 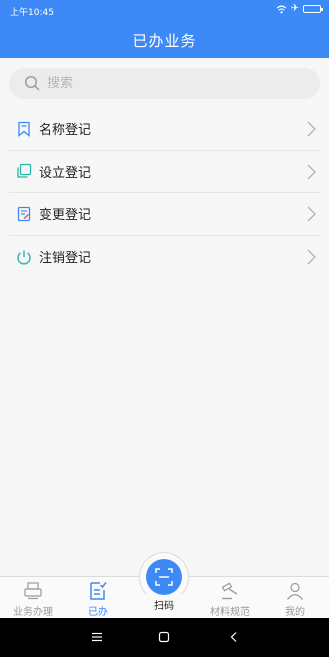 I want to click on tab-label: 我的, so click(x=295, y=612).